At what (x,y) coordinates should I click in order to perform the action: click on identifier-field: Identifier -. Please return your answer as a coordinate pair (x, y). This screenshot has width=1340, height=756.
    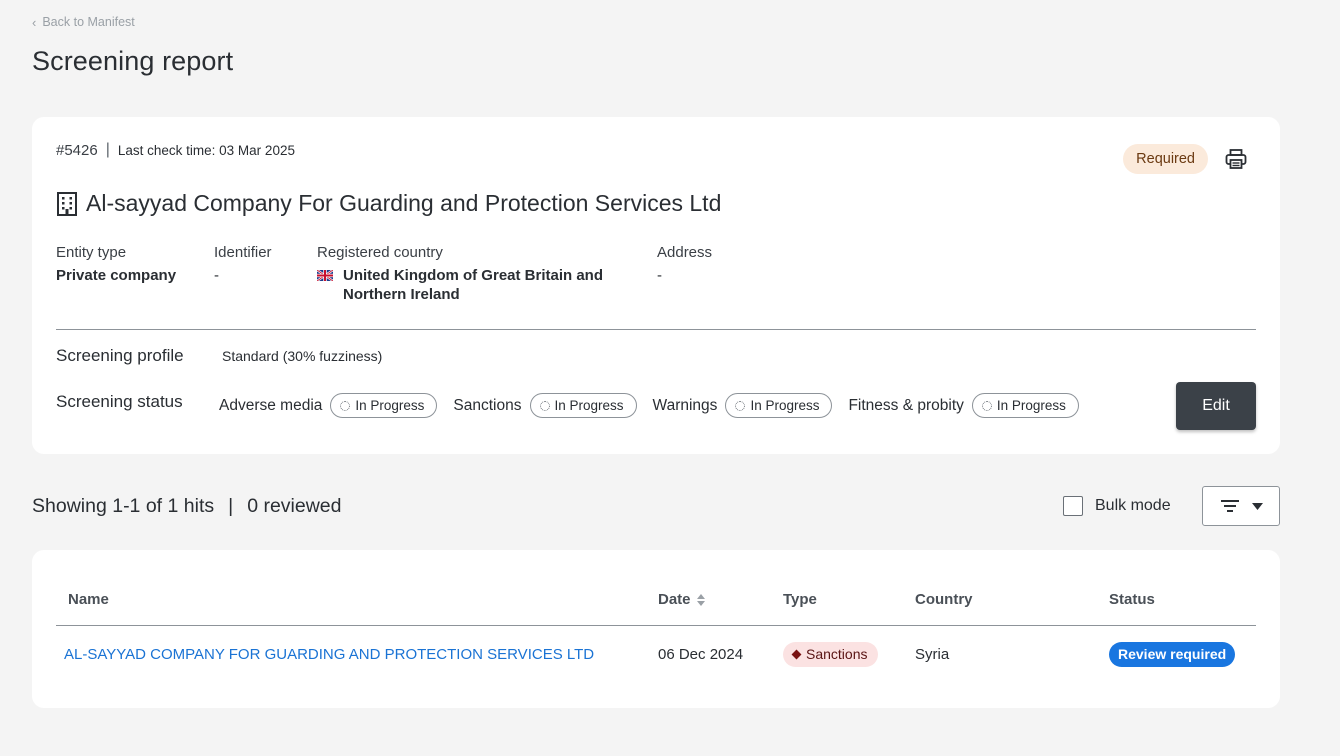
    Looking at the image, I should click on (243, 264).